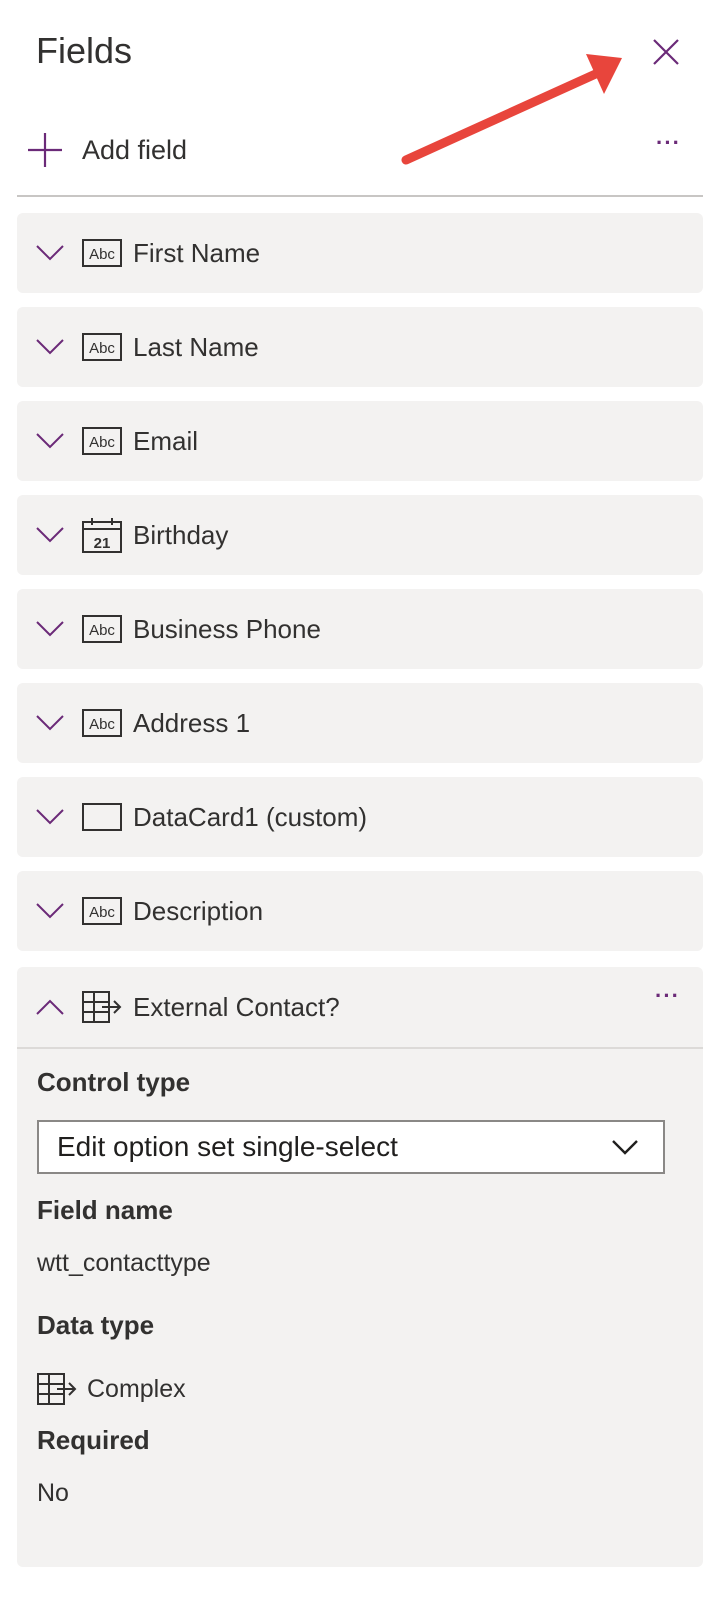 The image size is (712, 1598). Describe the element at coordinates (360, 441) in the screenshot. I see `field-row: Abc Email` at that location.